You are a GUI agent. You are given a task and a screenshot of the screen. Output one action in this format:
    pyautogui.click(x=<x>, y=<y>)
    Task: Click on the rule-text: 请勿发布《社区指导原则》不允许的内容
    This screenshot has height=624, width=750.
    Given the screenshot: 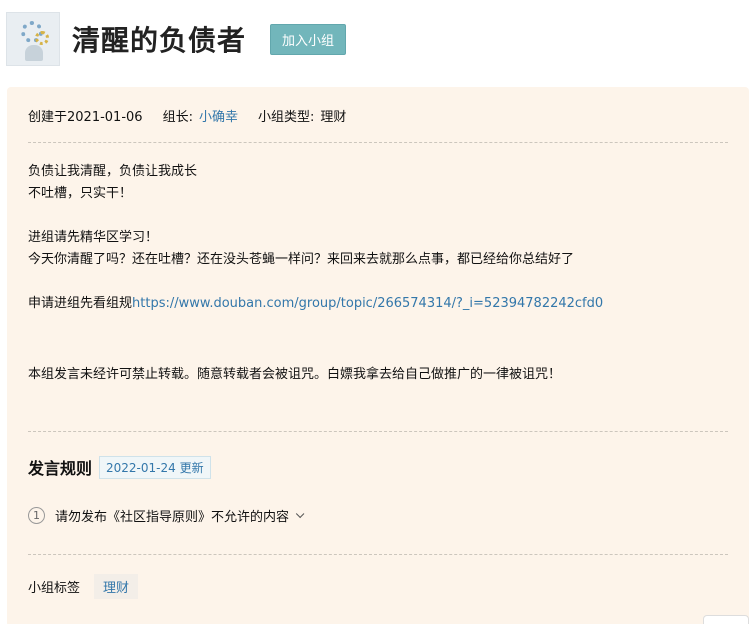 What is the action you would take?
    pyautogui.click(x=172, y=517)
    